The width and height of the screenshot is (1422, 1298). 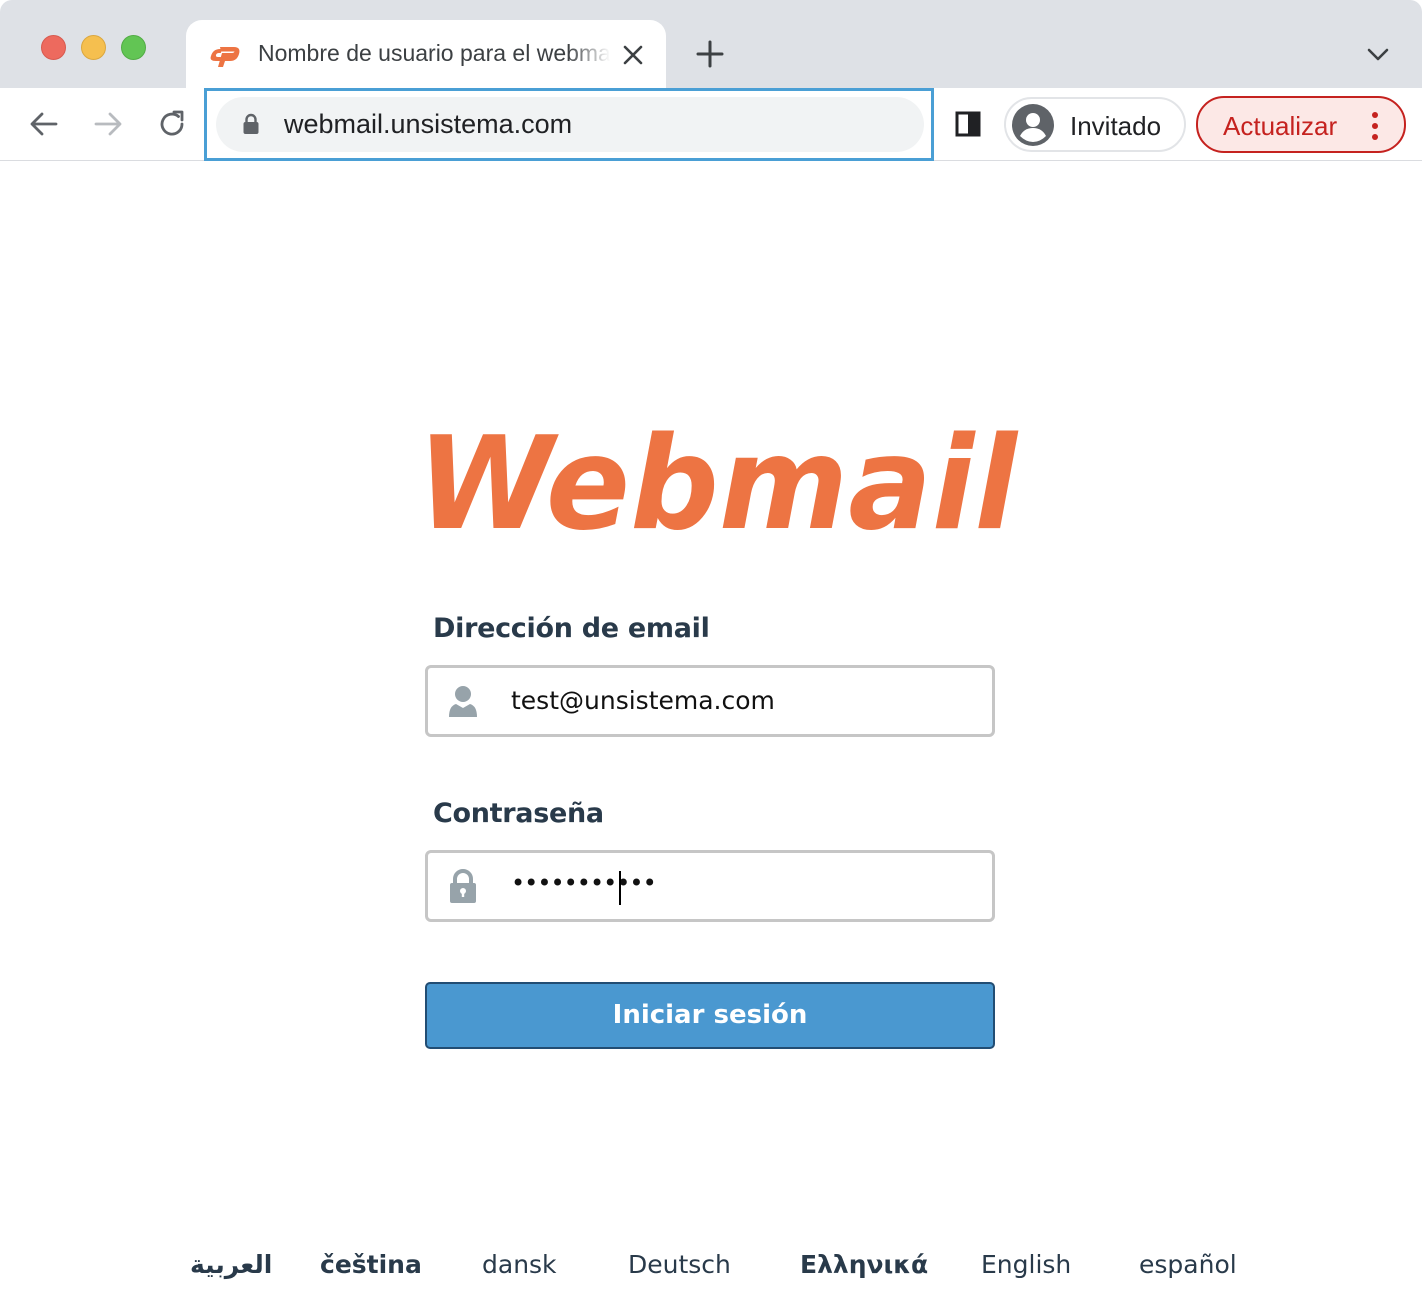 I want to click on login-button: Iniciar sesión, so click(x=710, y=1015).